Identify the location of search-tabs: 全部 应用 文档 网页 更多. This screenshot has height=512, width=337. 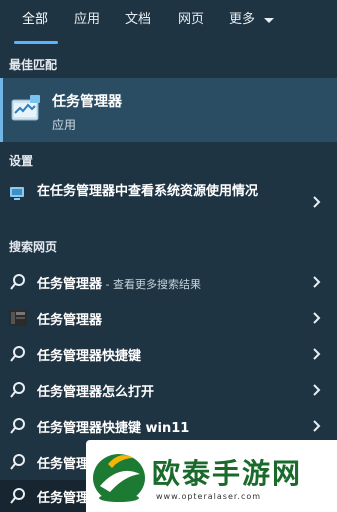
(168, 22).